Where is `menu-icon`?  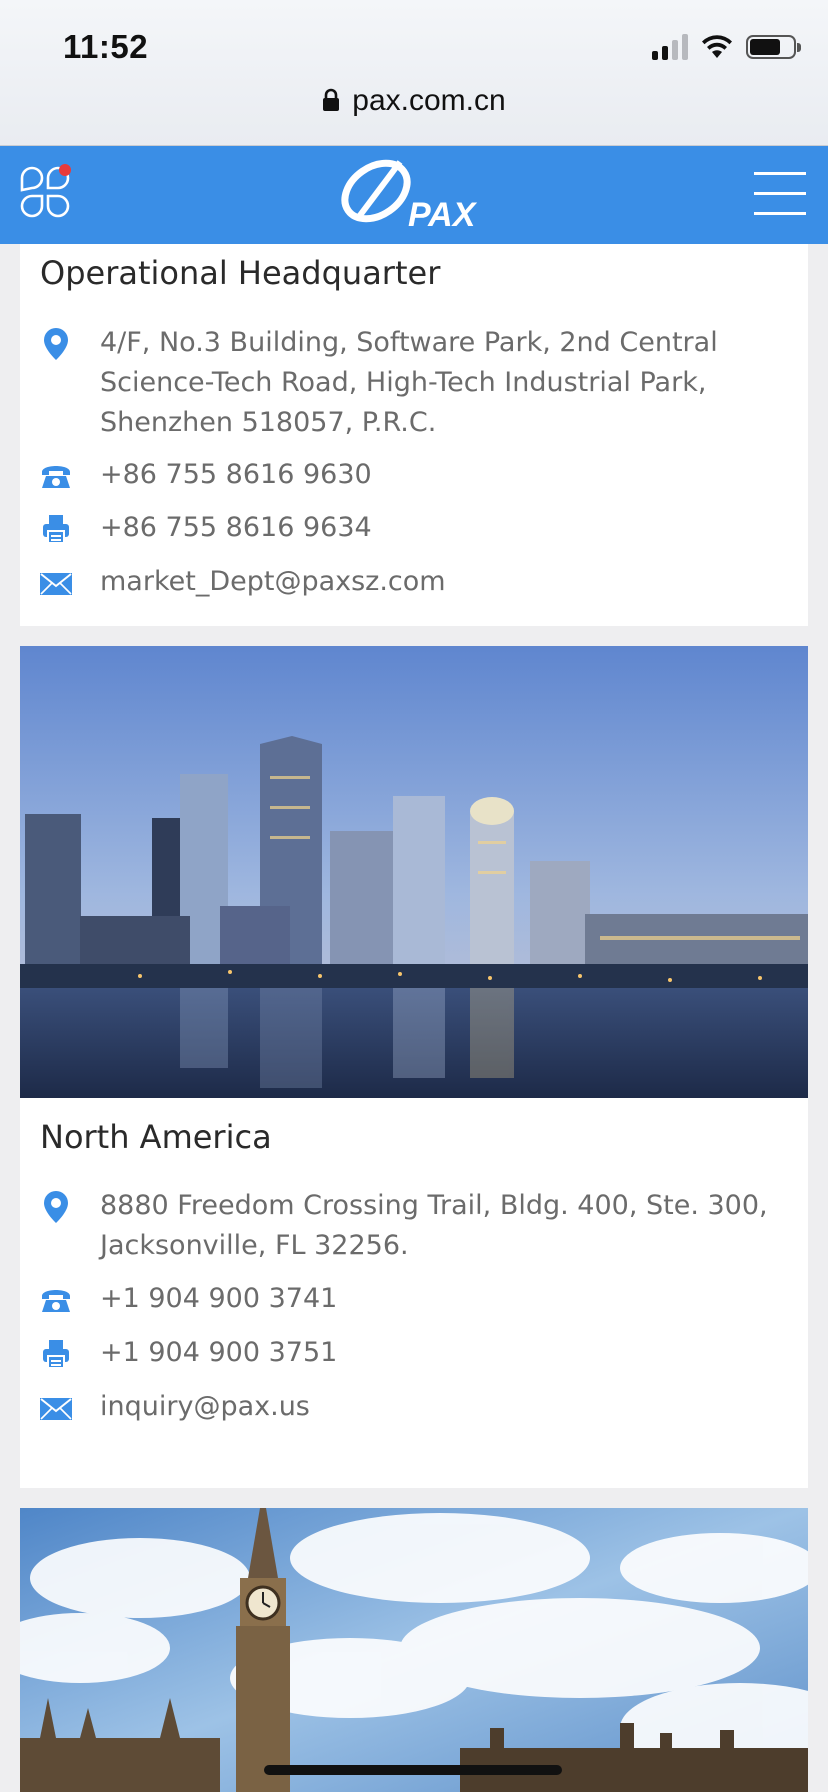
menu-icon is located at coordinates (780, 194).